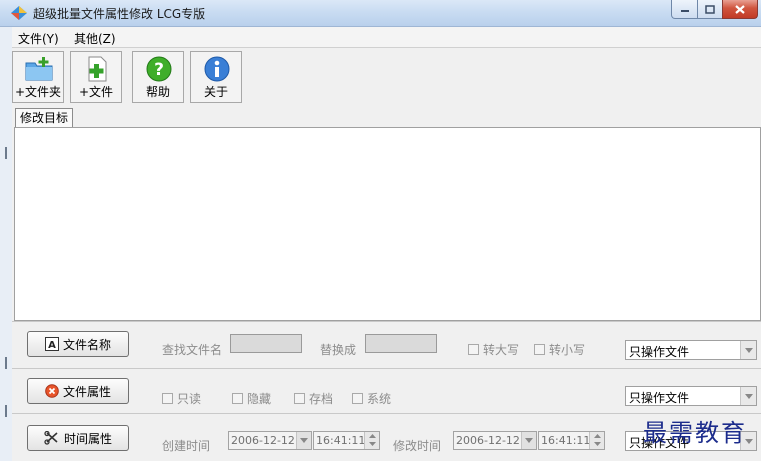  I want to click on close-button, so click(740, 9).